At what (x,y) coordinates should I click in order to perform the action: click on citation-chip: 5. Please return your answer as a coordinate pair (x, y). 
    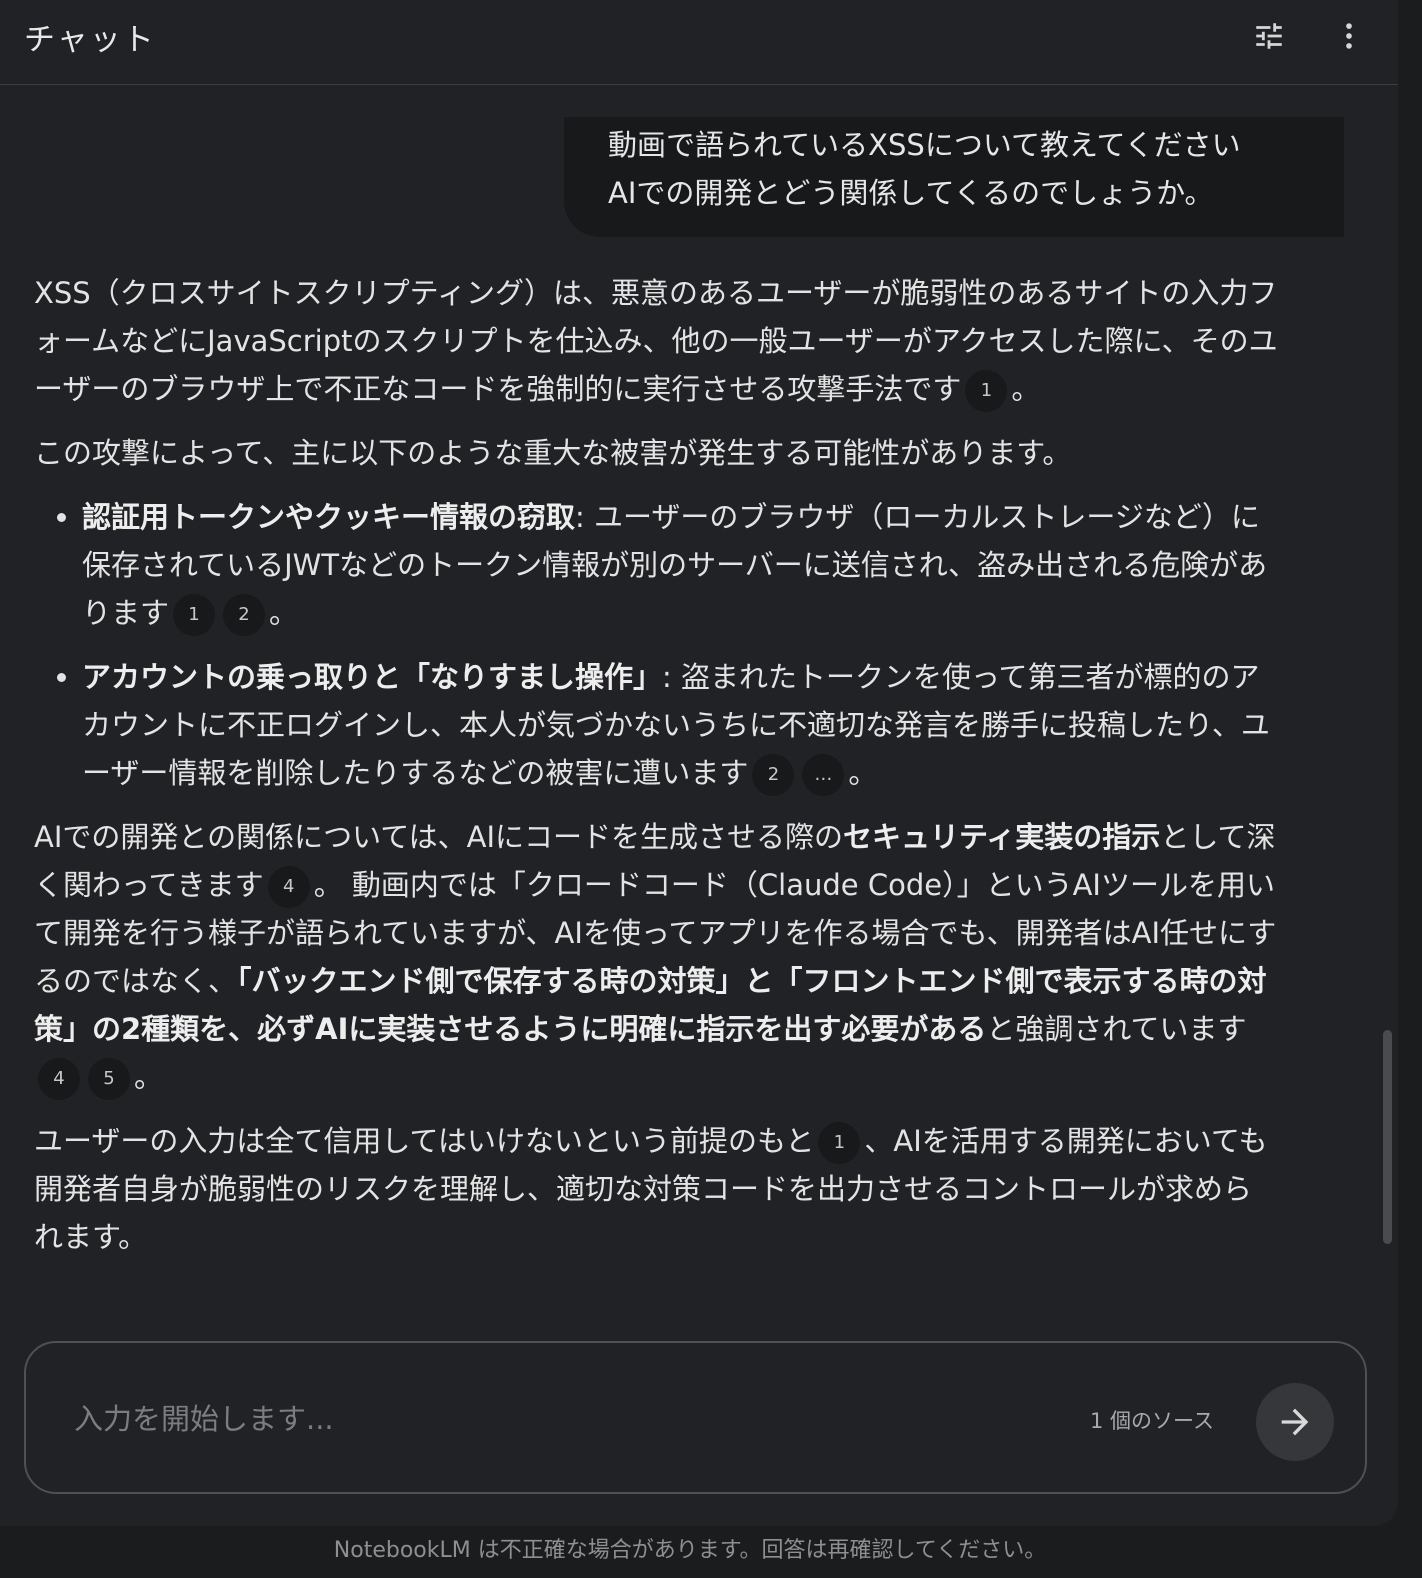
    Looking at the image, I should click on (109, 1079).